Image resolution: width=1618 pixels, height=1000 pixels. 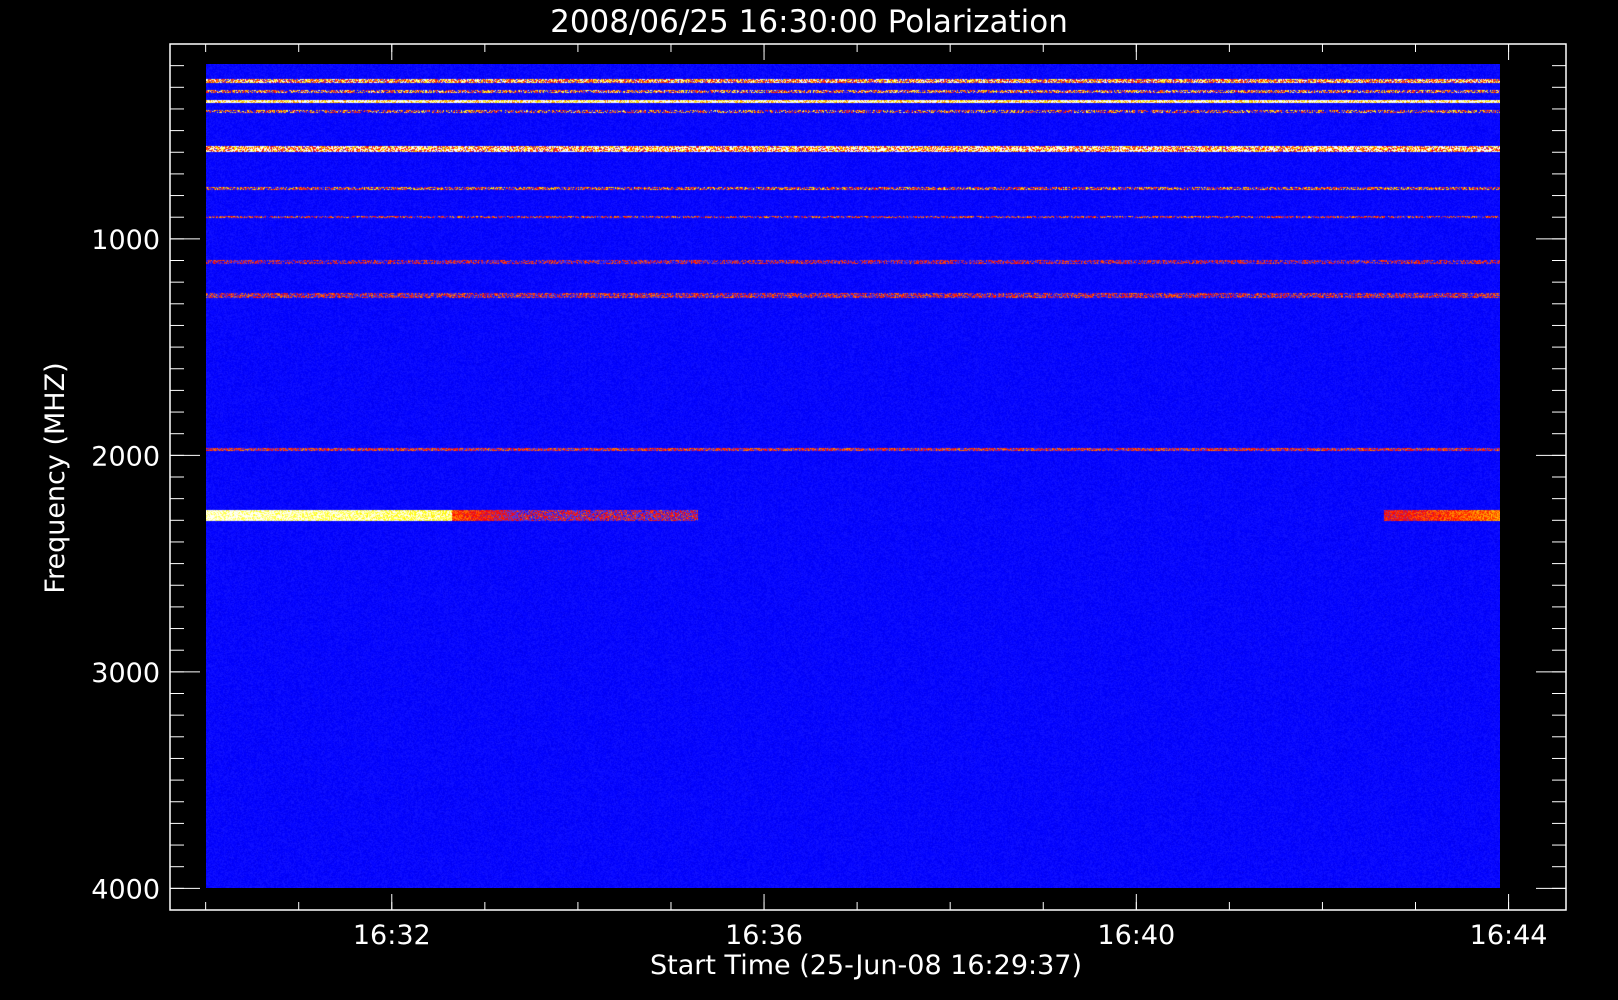 What do you see at coordinates (1509, 935) in the screenshot?
I see `x-tick-label: 16:44` at bounding box center [1509, 935].